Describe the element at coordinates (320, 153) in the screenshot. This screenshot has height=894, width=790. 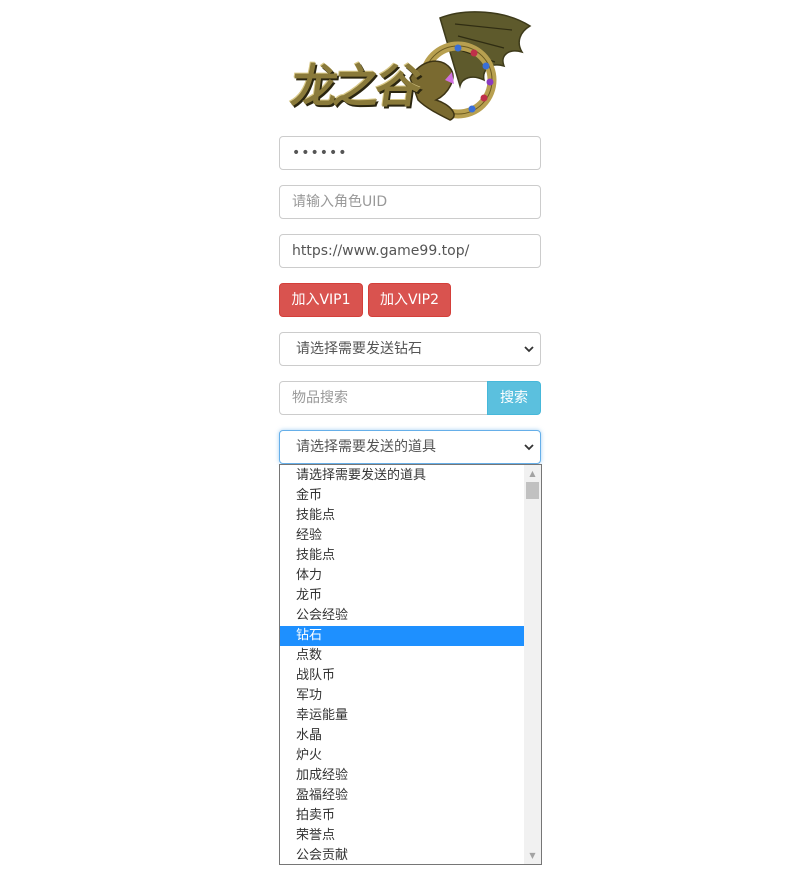
I see `password-value: ••••••` at that location.